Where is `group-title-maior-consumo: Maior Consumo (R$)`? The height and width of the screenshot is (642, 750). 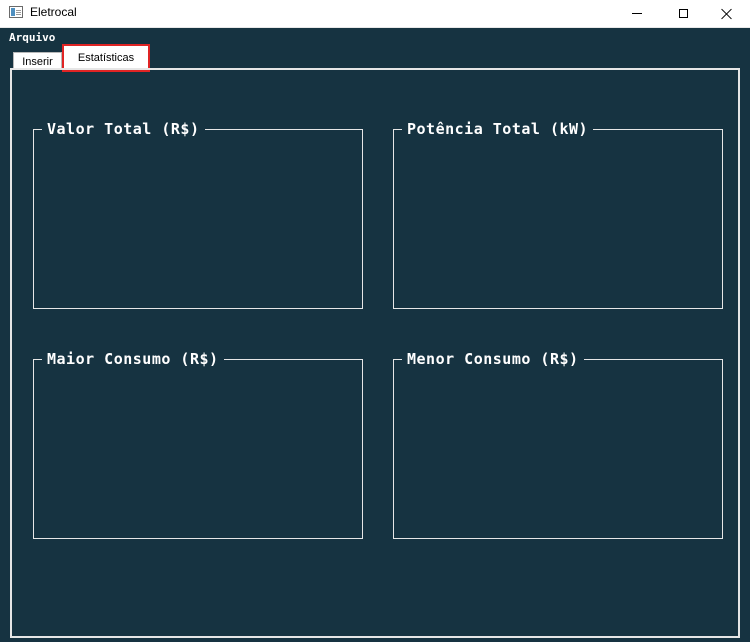 group-title-maior-consumo: Maior Consumo (R$) is located at coordinates (133, 359).